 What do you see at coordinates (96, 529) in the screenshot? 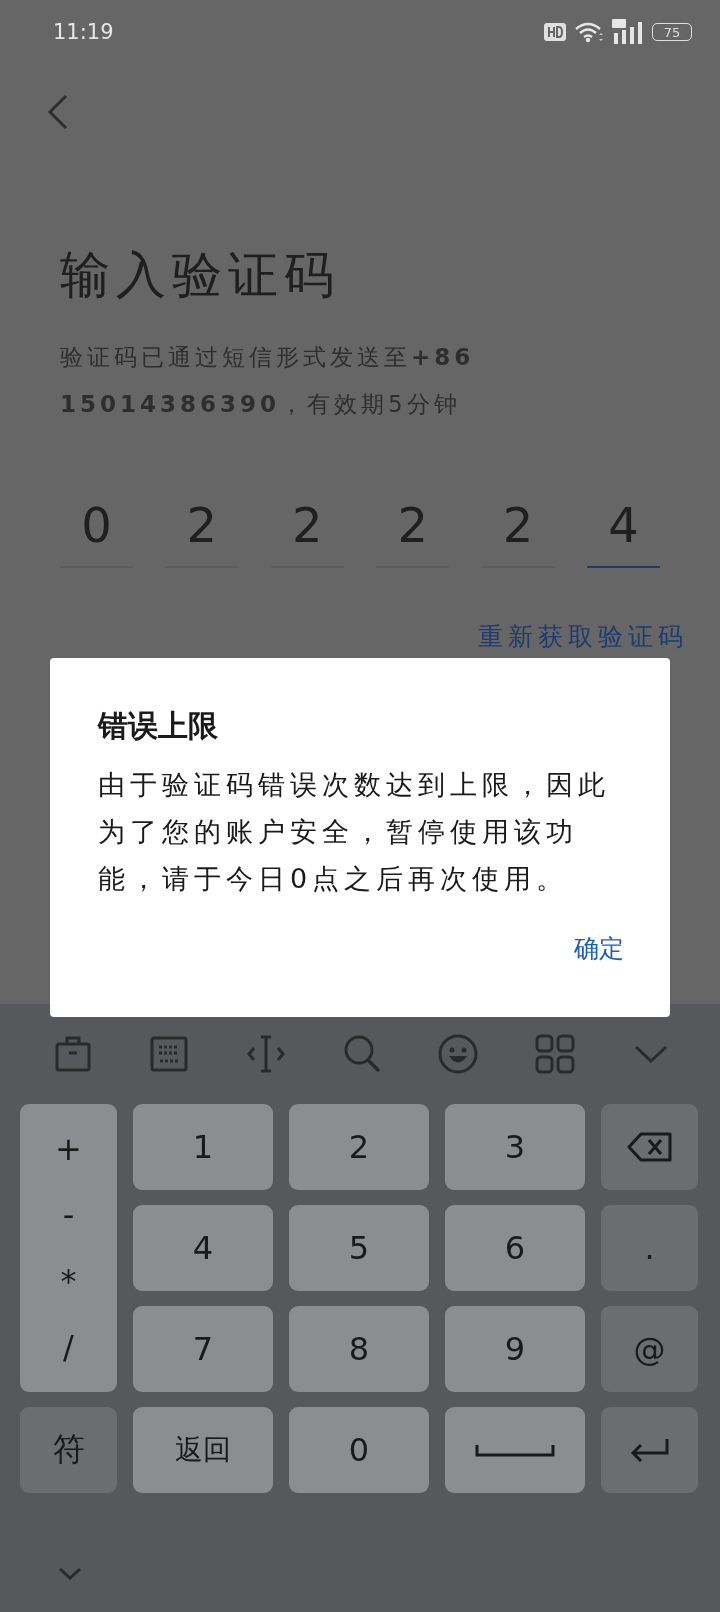
I see `code-digit-field: 0` at bounding box center [96, 529].